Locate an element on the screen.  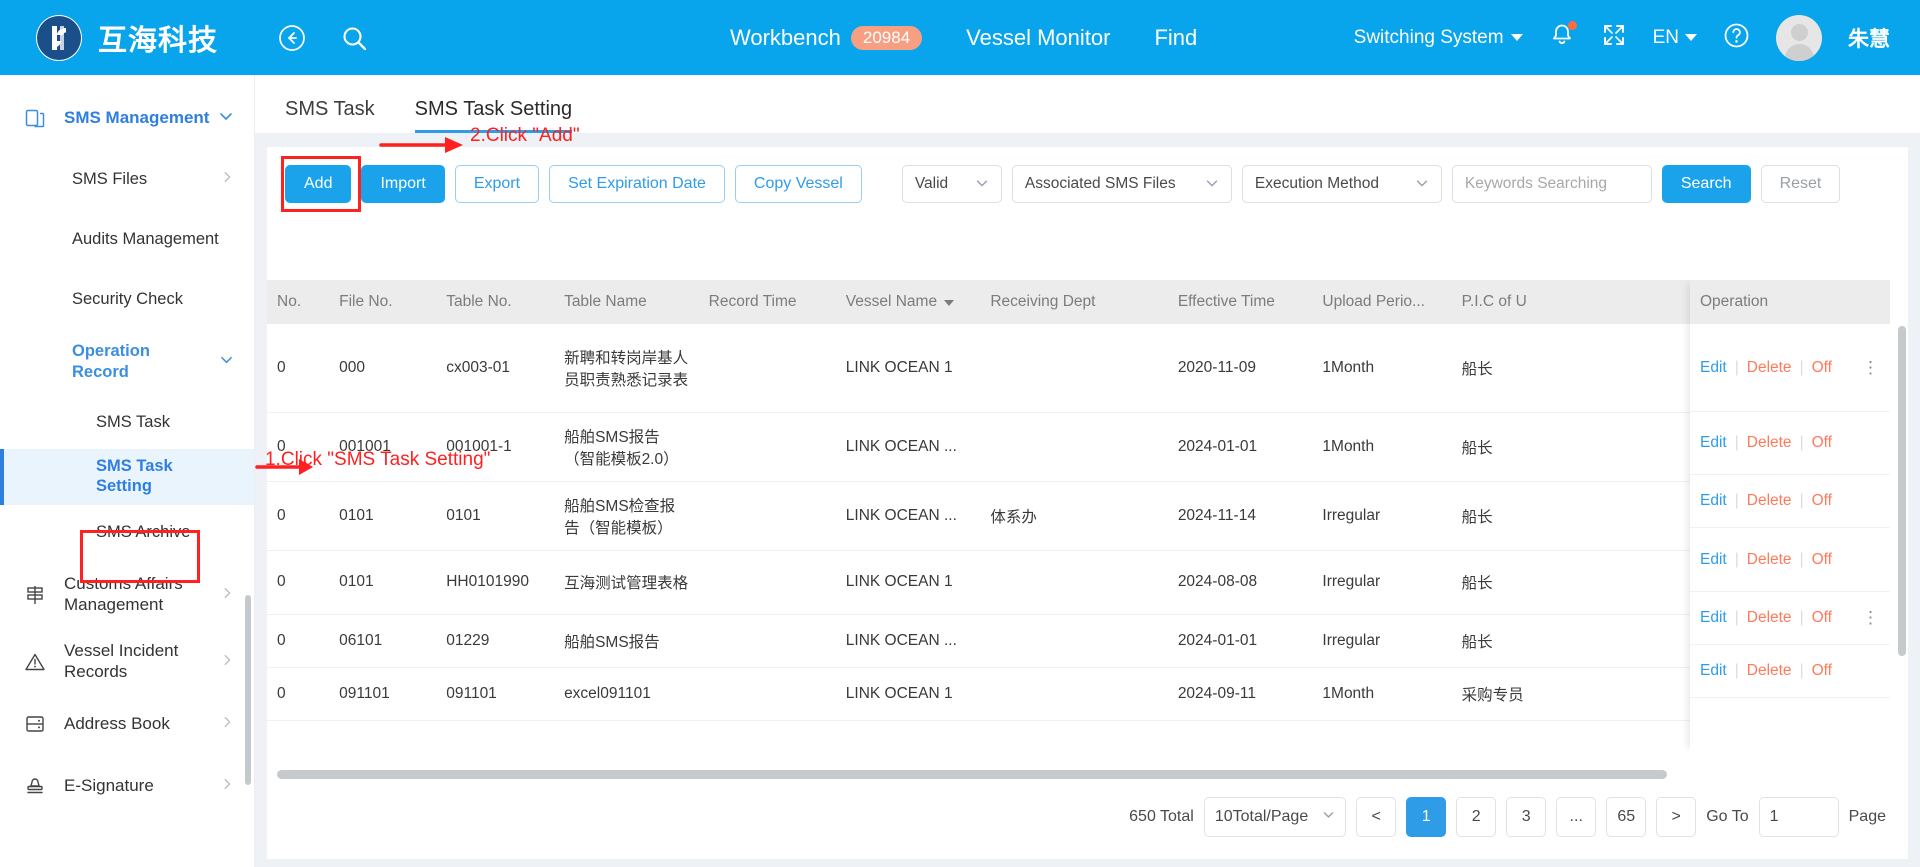
sort-caret-icon is located at coordinates (949, 303).